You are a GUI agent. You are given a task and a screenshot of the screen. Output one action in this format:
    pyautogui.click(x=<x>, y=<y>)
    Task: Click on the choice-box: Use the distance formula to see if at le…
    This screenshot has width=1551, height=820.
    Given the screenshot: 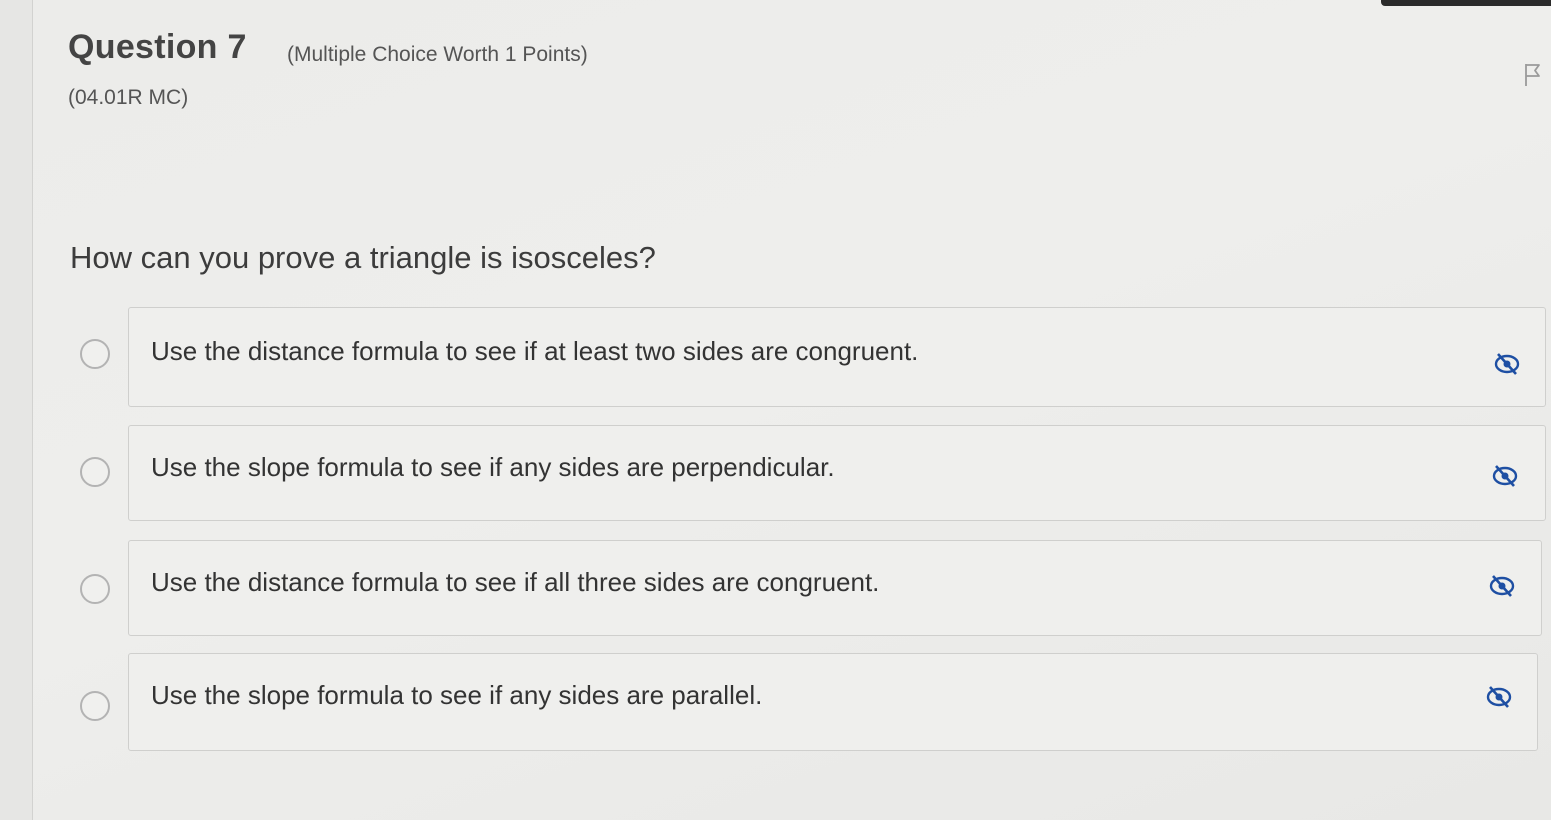 What is the action you would take?
    pyautogui.click(x=837, y=357)
    